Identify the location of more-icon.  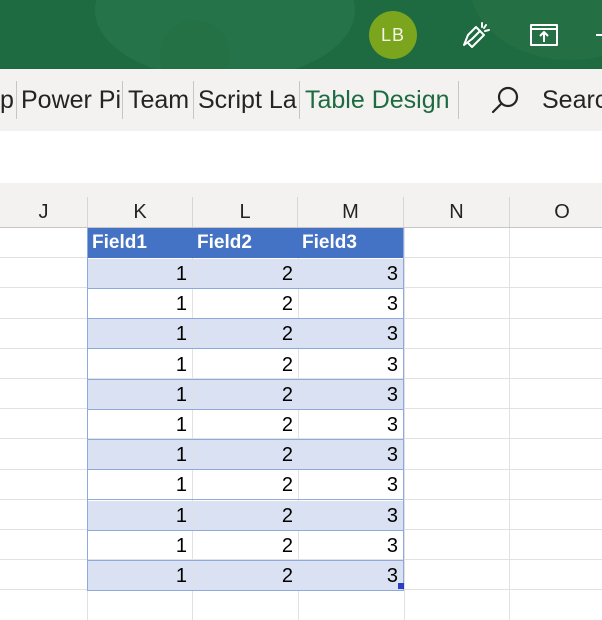
(595, 35).